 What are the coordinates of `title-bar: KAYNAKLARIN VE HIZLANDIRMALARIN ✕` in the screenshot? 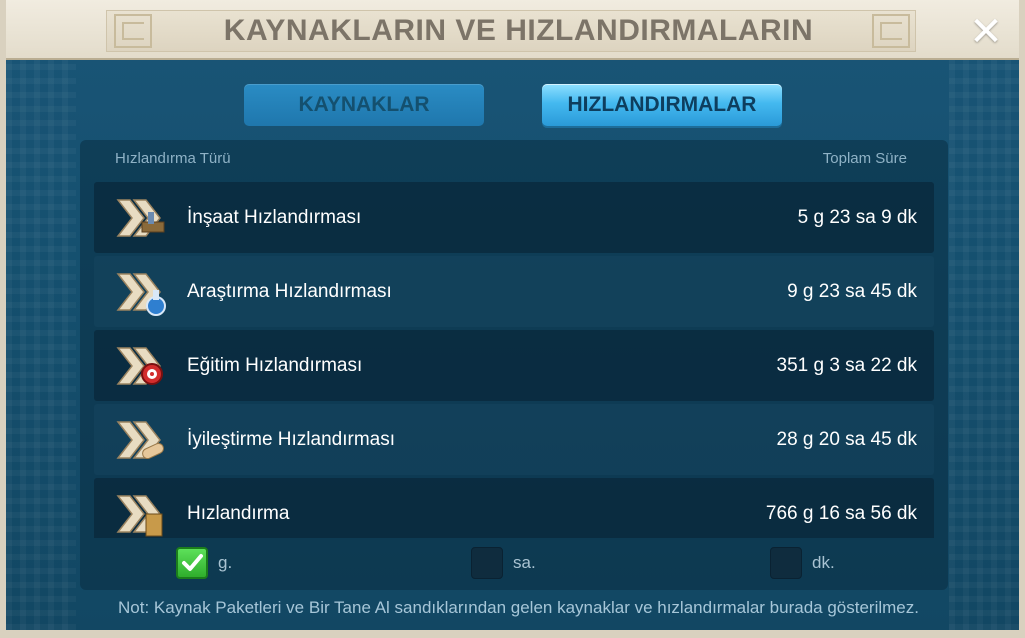 It's located at (512, 30).